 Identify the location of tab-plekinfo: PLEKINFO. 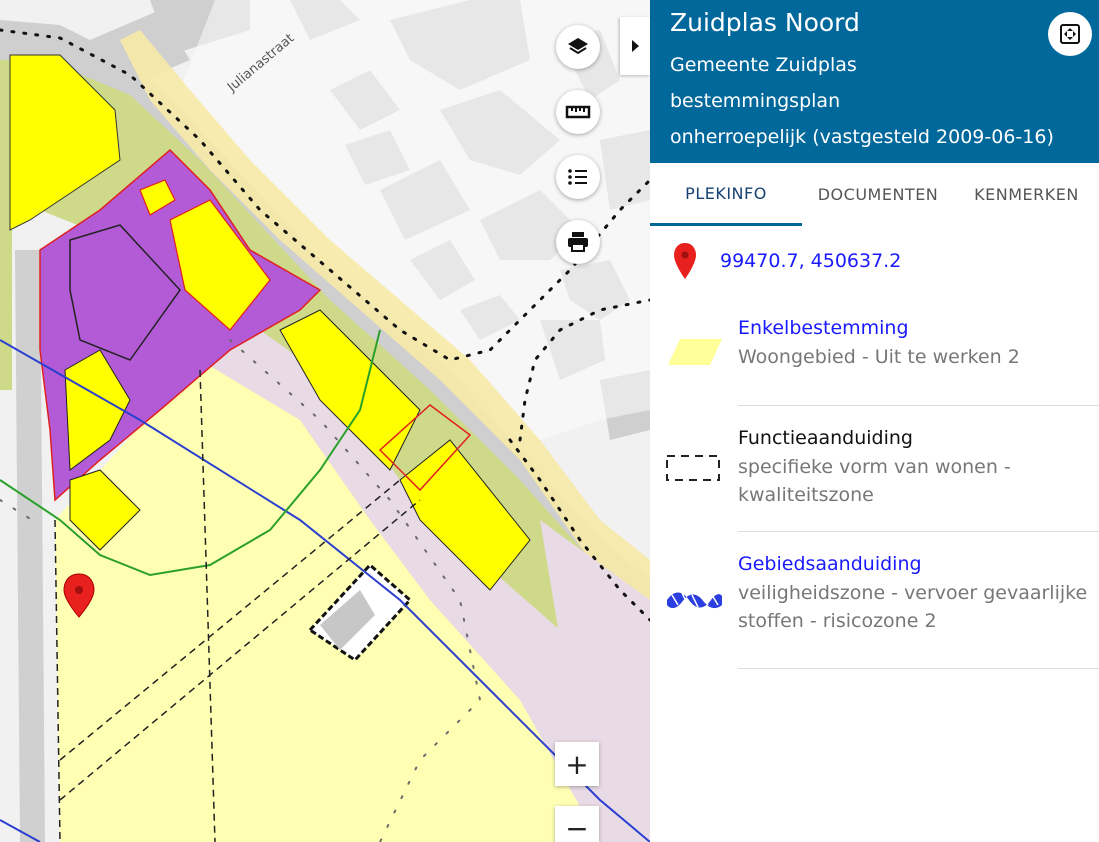
(726, 194).